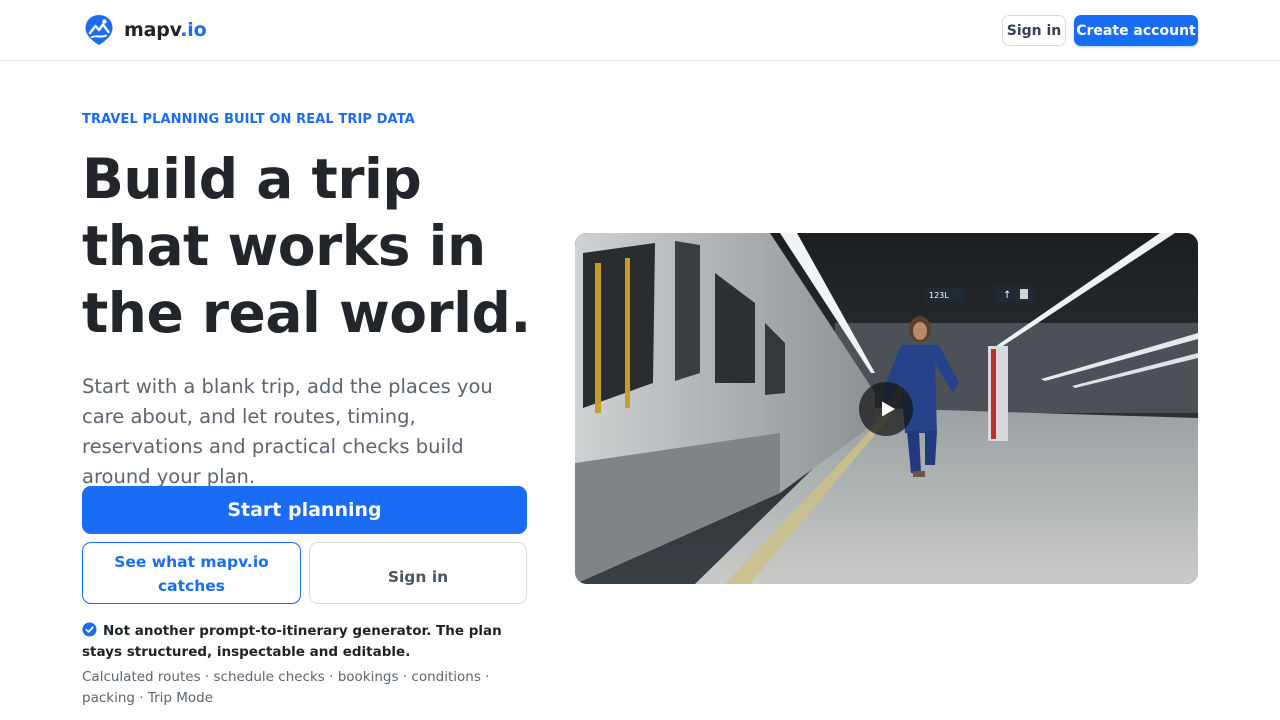  I want to click on logo-link: mapv.io, so click(145, 30).